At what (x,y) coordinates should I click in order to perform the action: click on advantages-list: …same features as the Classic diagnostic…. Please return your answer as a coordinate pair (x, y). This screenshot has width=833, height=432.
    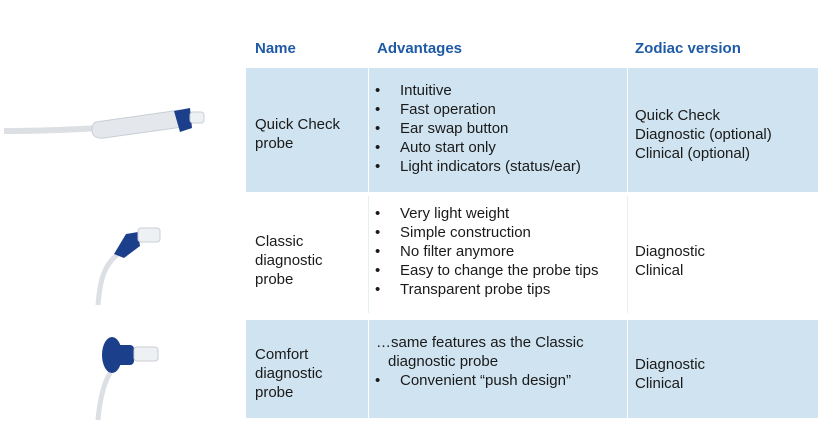
    Looking at the image, I should click on (479, 361).